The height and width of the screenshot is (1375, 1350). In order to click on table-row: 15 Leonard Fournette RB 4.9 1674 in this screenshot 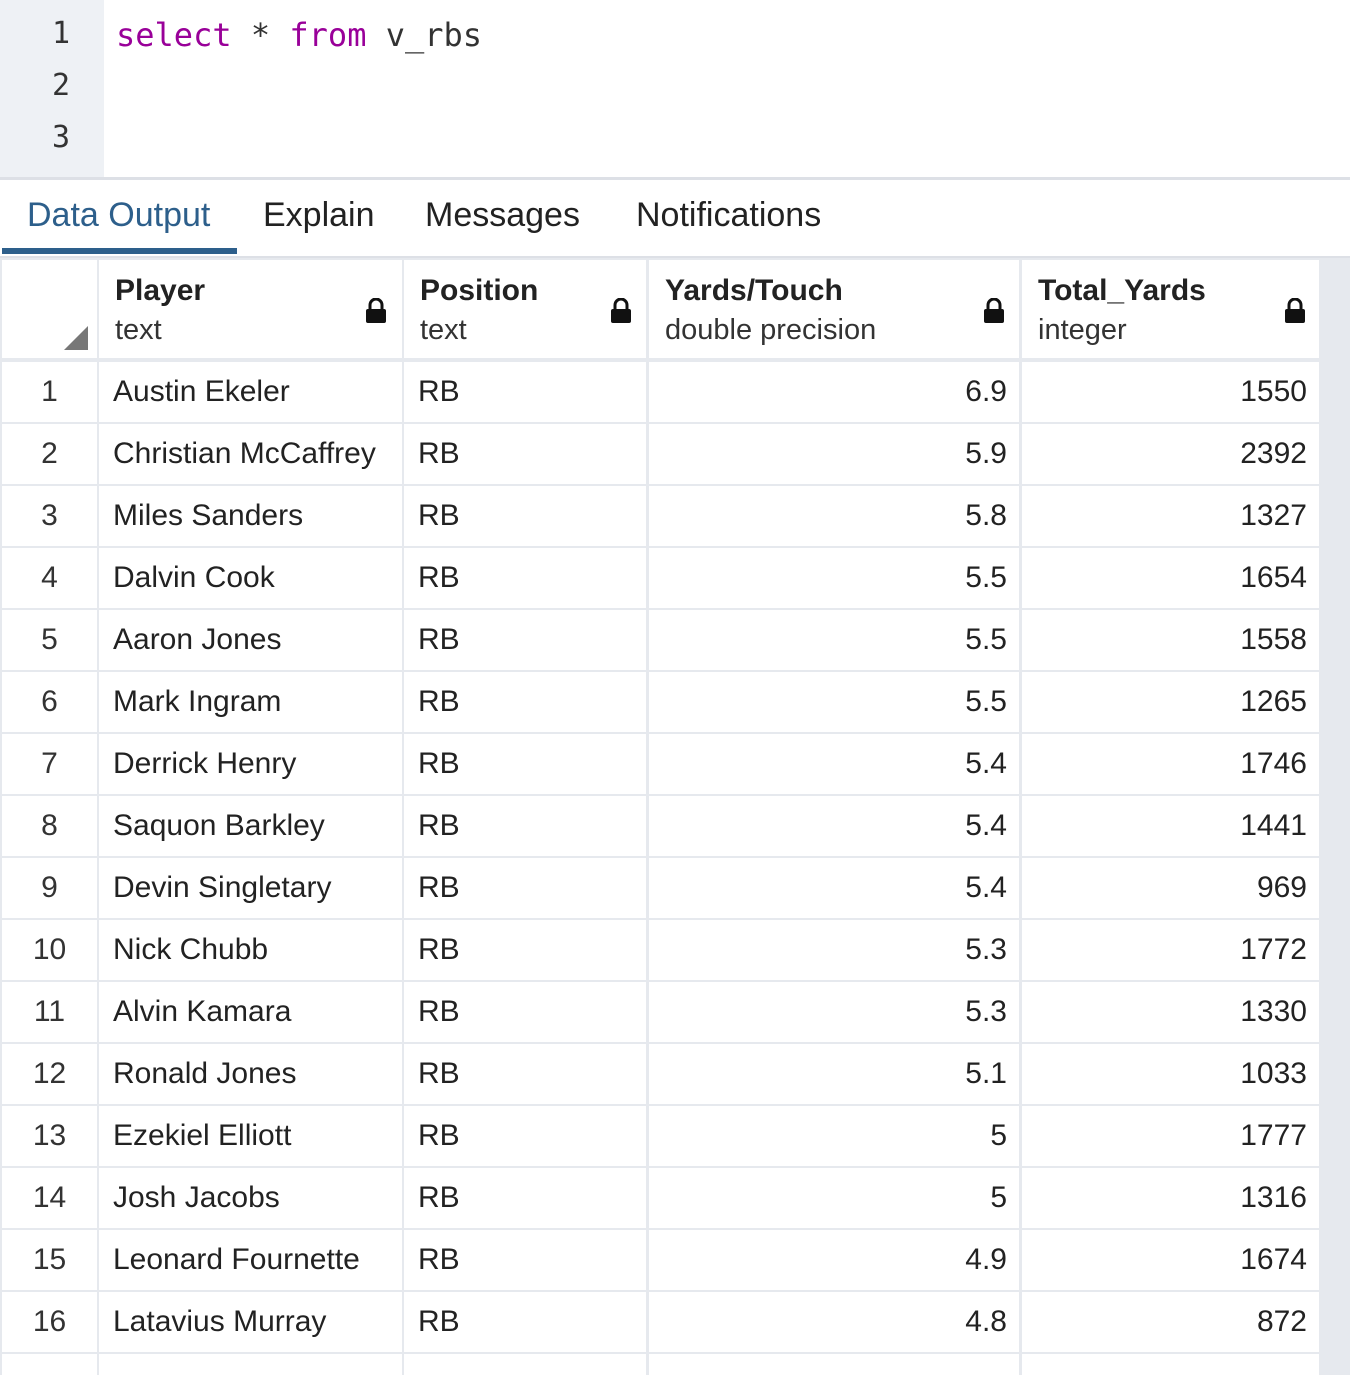, I will do `click(675, 1260)`.